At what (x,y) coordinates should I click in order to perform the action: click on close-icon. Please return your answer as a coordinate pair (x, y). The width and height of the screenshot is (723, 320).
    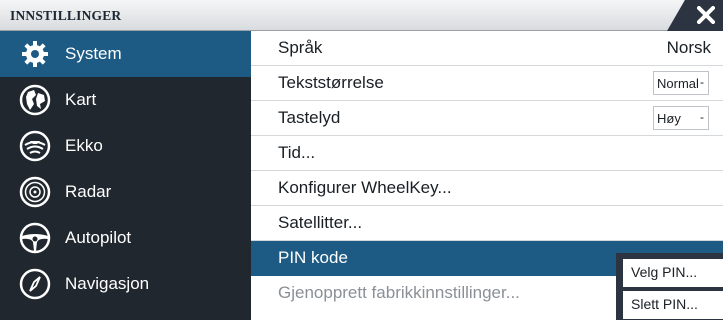
    Looking at the image, I should click on (706, 15).